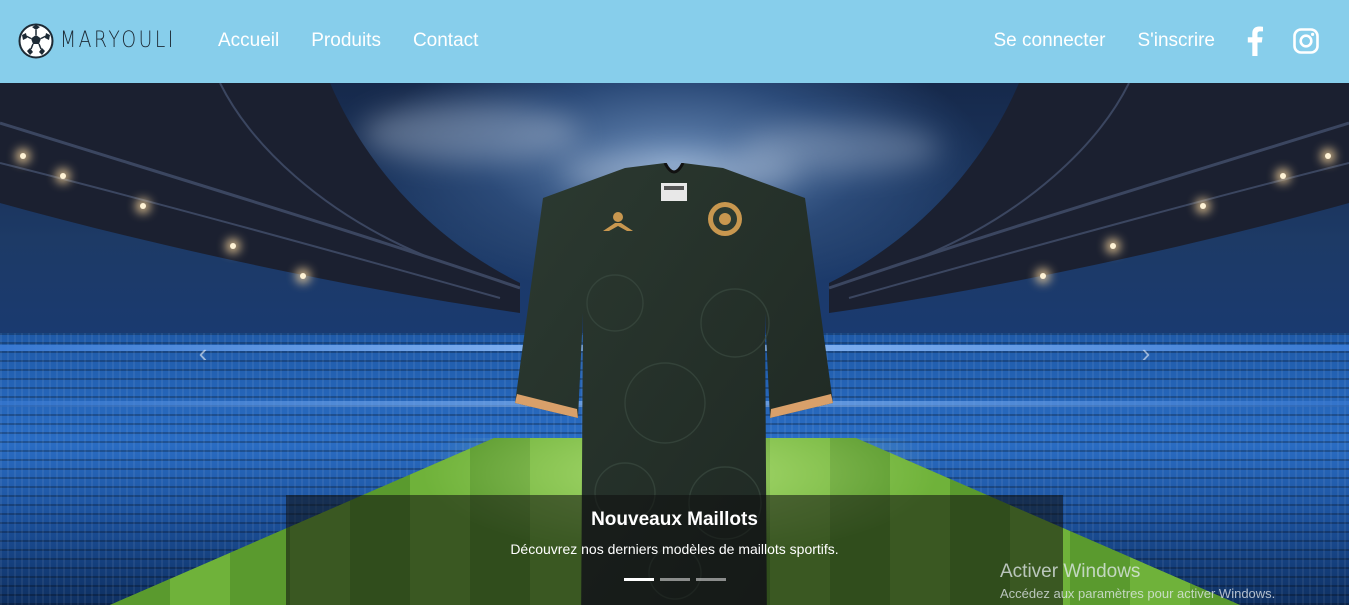  I want to click on main-nav: Accueil Produits Contact, so click(348, 41).